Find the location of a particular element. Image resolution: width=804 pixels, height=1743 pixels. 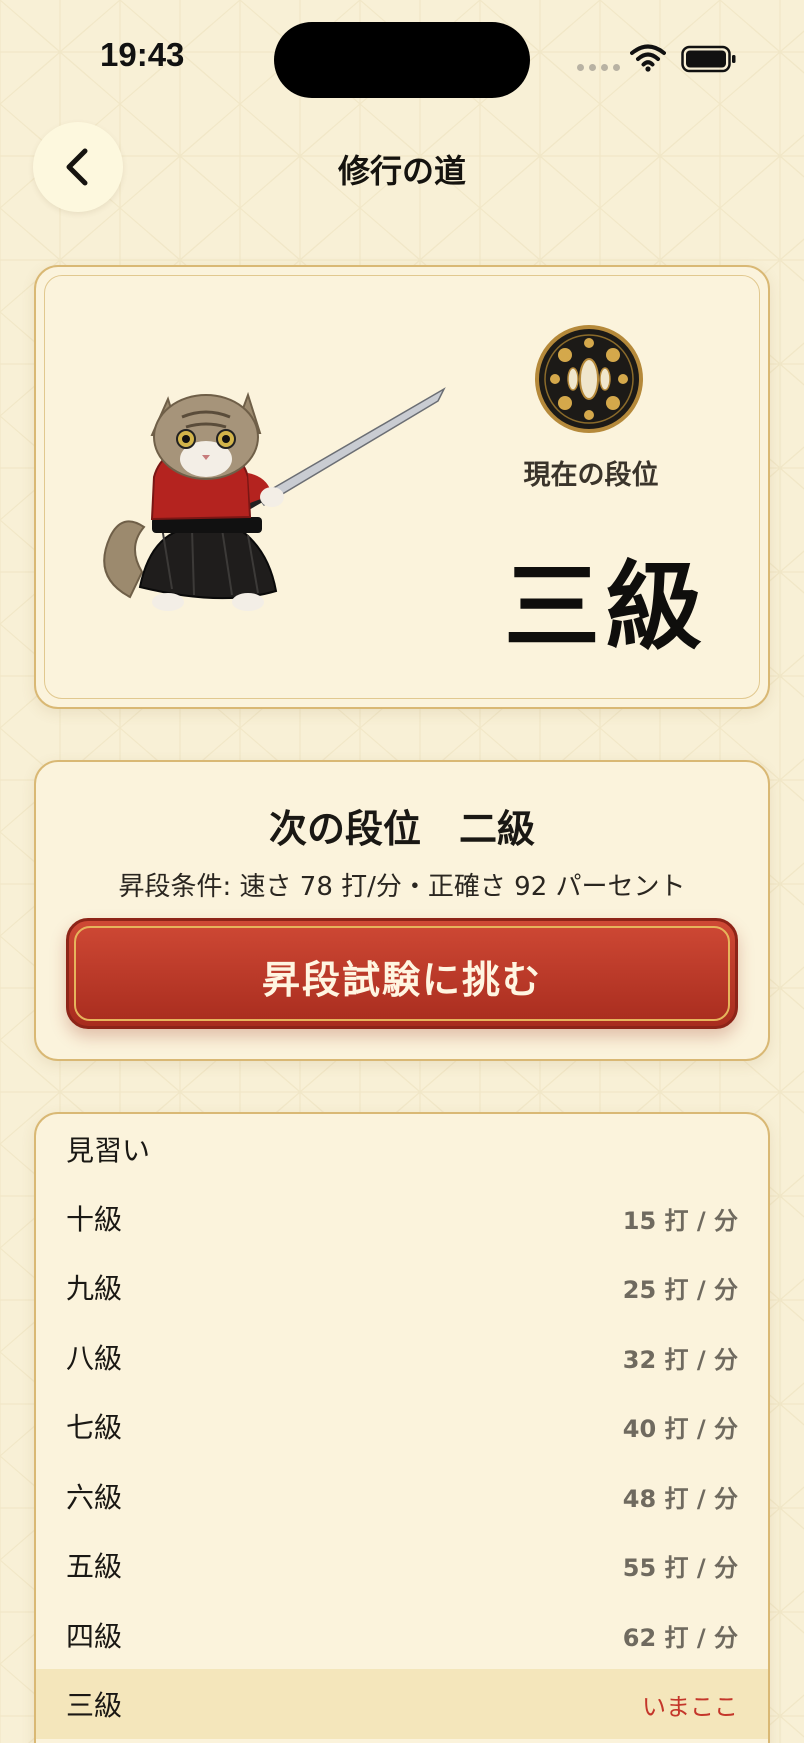

rank-speed: 32 打 / 分 is located at coordinates (680, 1359).